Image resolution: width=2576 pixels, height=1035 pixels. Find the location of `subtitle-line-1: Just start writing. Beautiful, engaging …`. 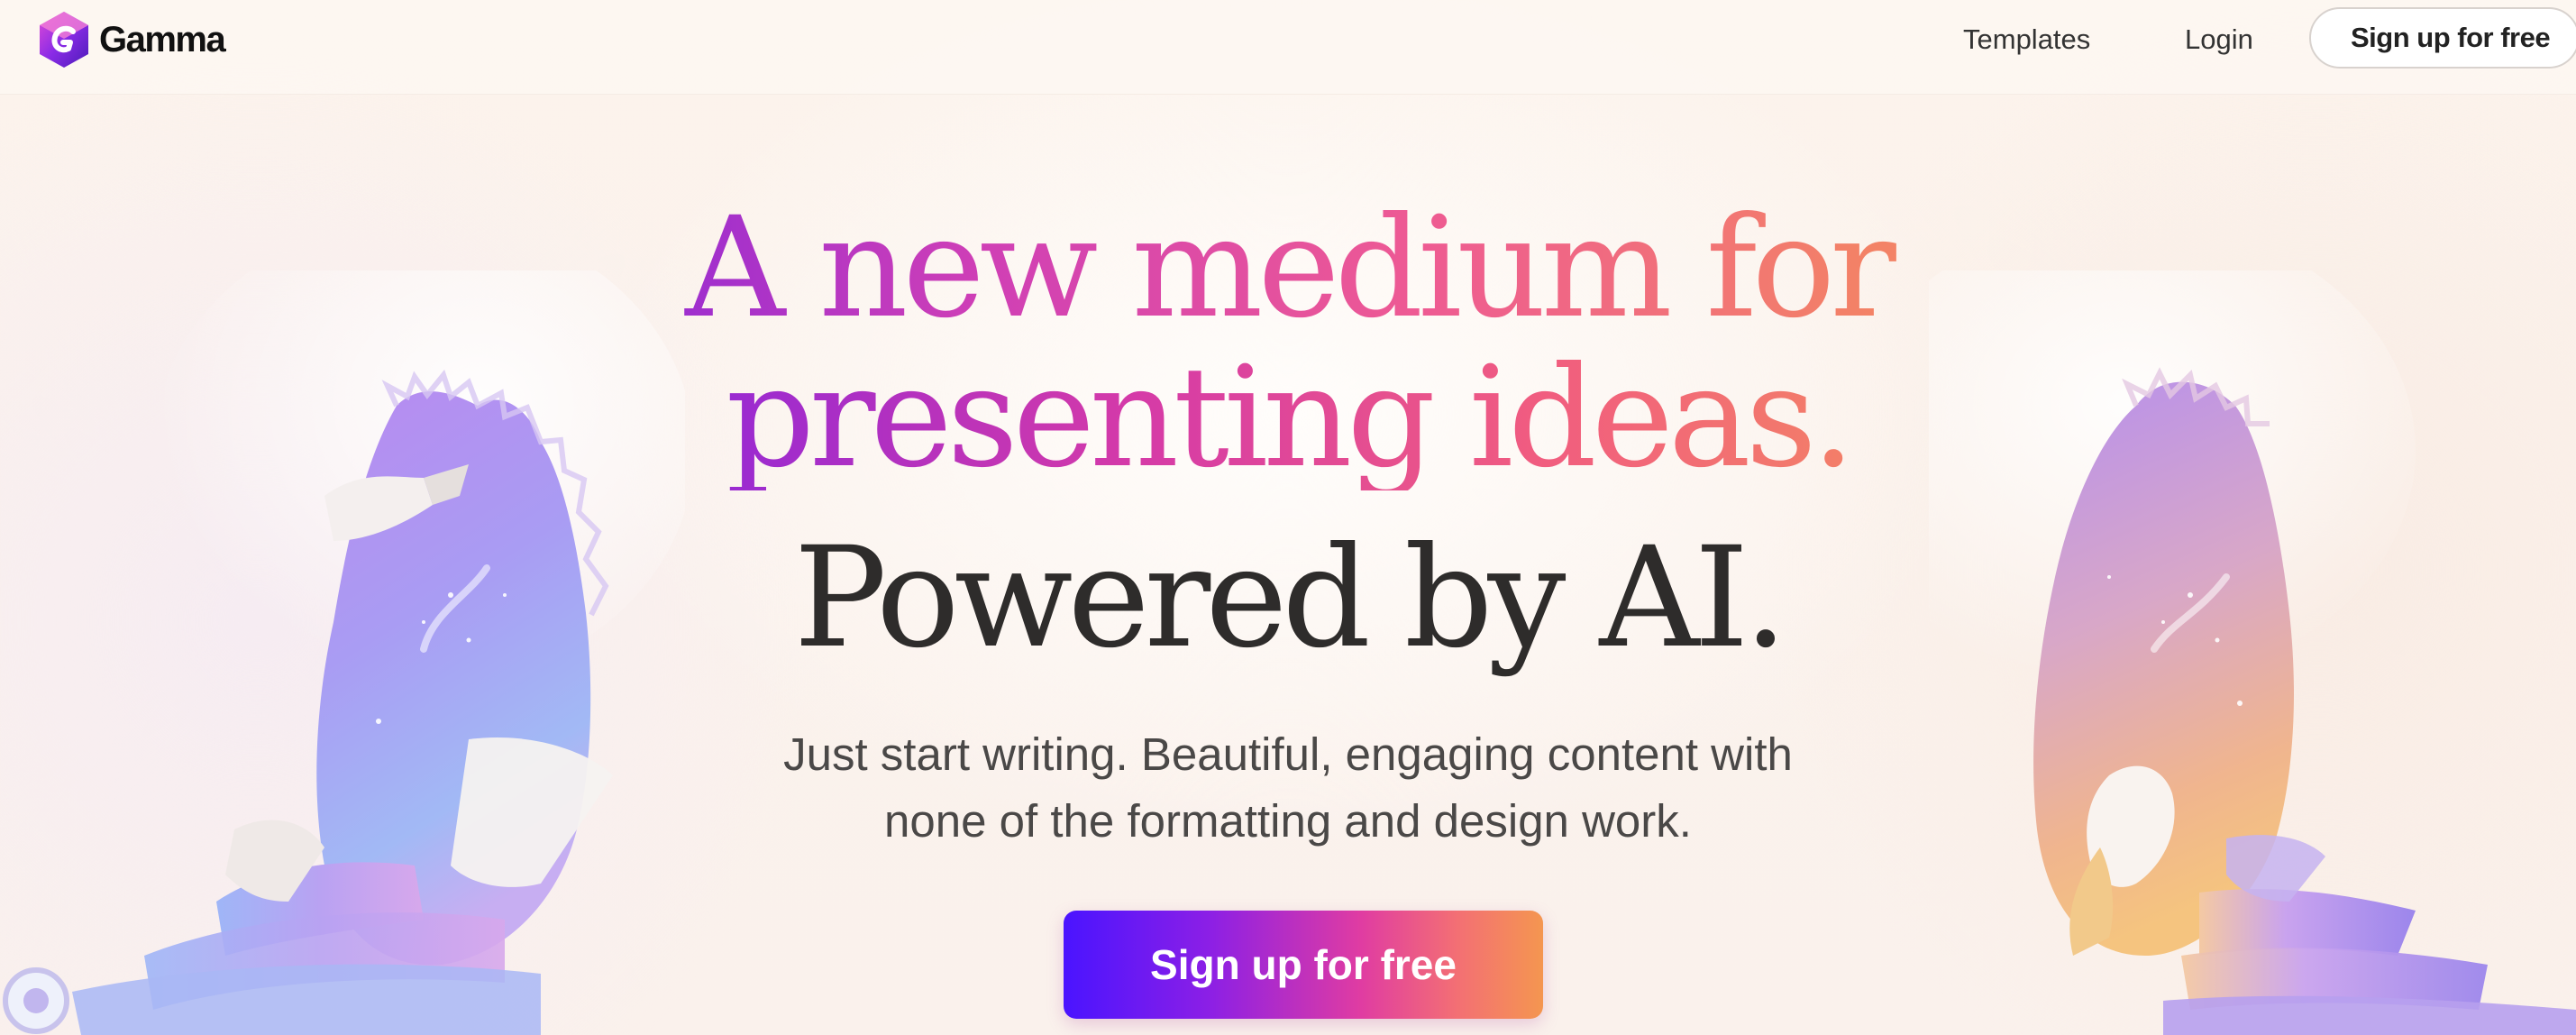

subtitle-line-1: Just start writing. Beautiful, engaging … is located at coordinates (1288, 754).